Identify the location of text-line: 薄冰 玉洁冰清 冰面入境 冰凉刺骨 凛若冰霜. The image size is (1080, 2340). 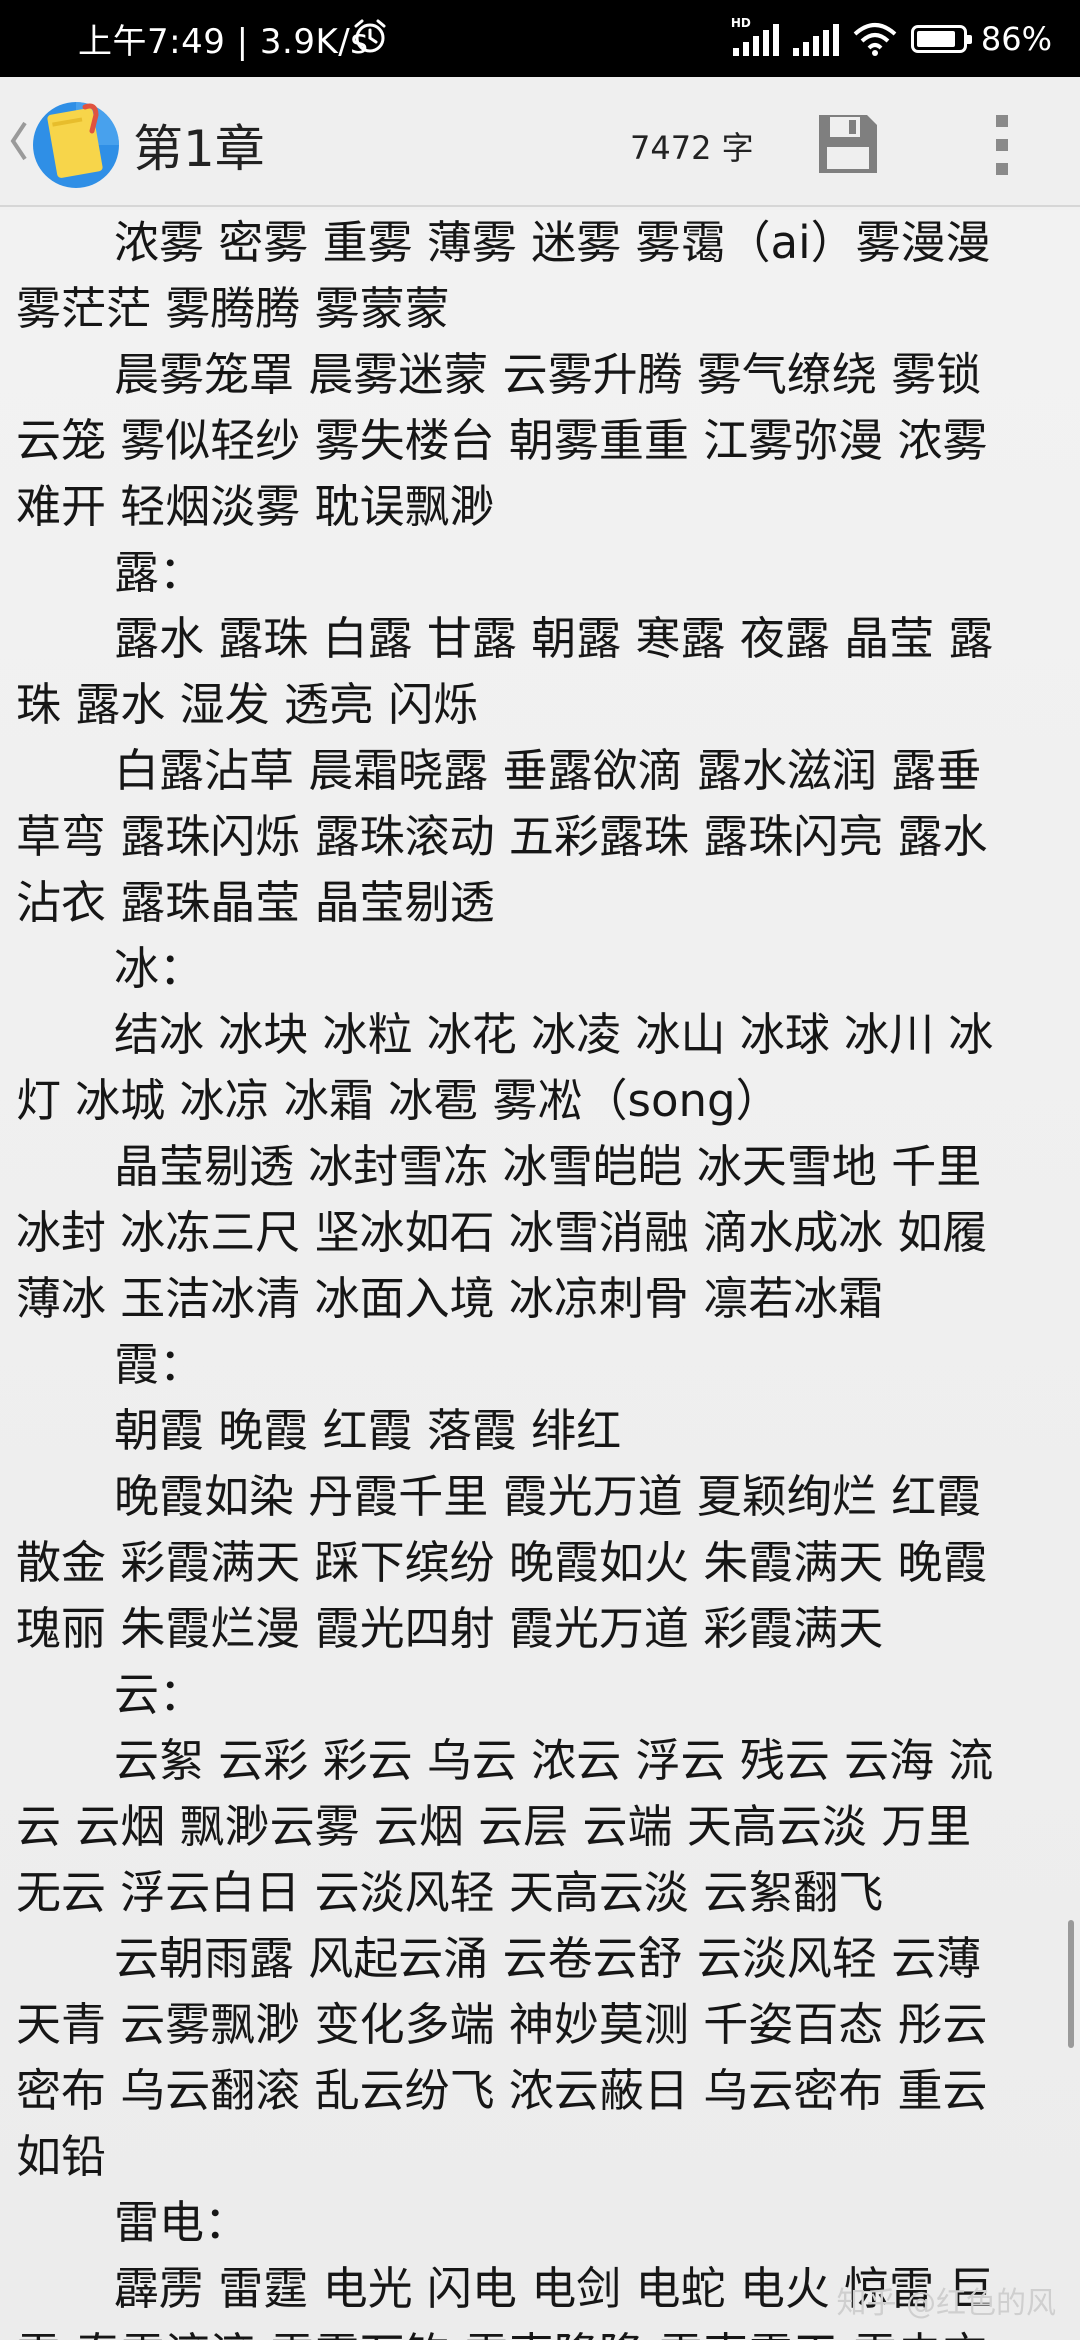
(450, 1298).